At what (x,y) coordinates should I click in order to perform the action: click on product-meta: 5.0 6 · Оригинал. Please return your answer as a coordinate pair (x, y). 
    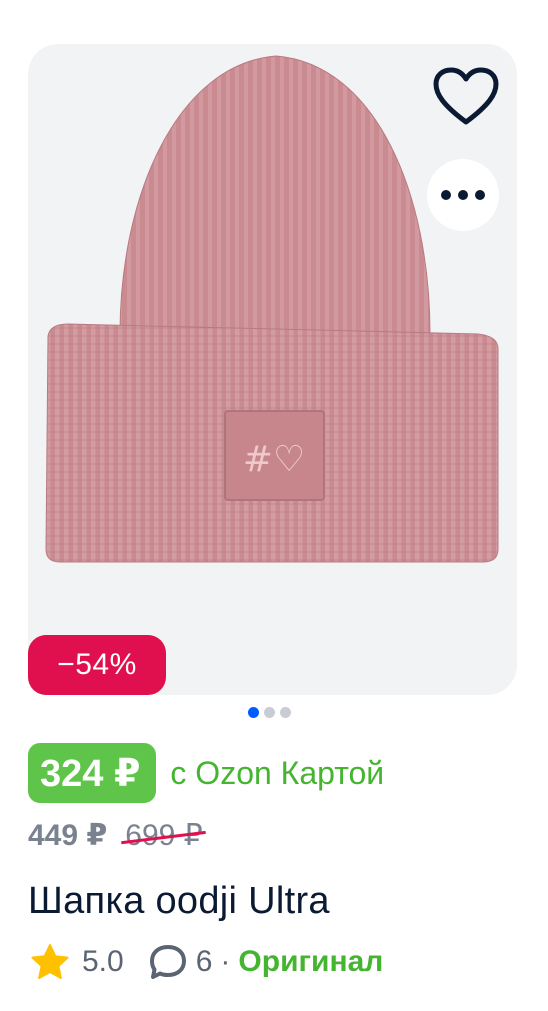
    Looking at the image, I should click on (206, 962).